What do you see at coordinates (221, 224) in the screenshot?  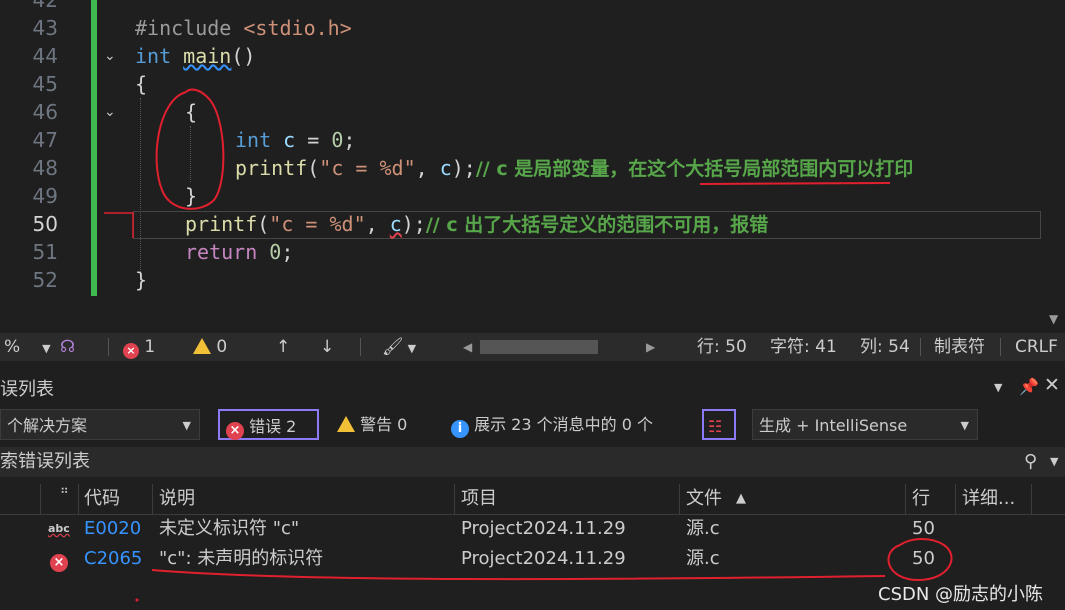 I see `function-call: printf` at bounding box center [221, 224].